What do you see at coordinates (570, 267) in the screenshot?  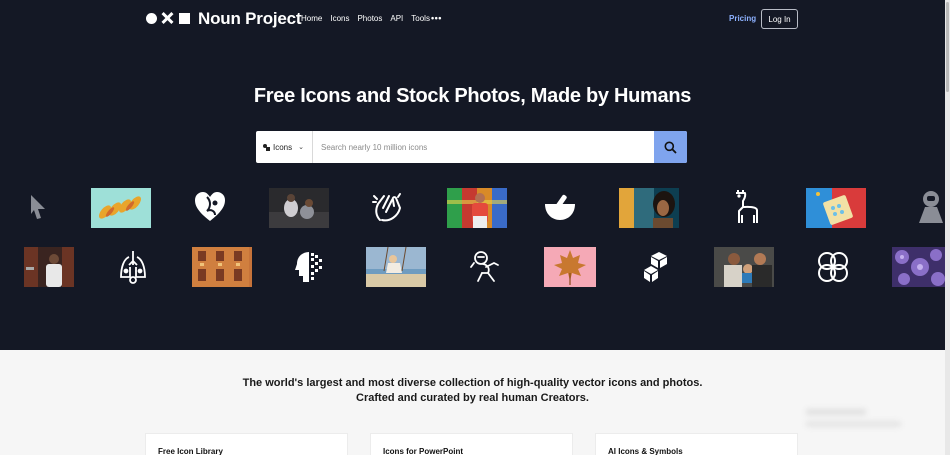 I see `maple-leaf-photo` at bounding box center [570, 267].